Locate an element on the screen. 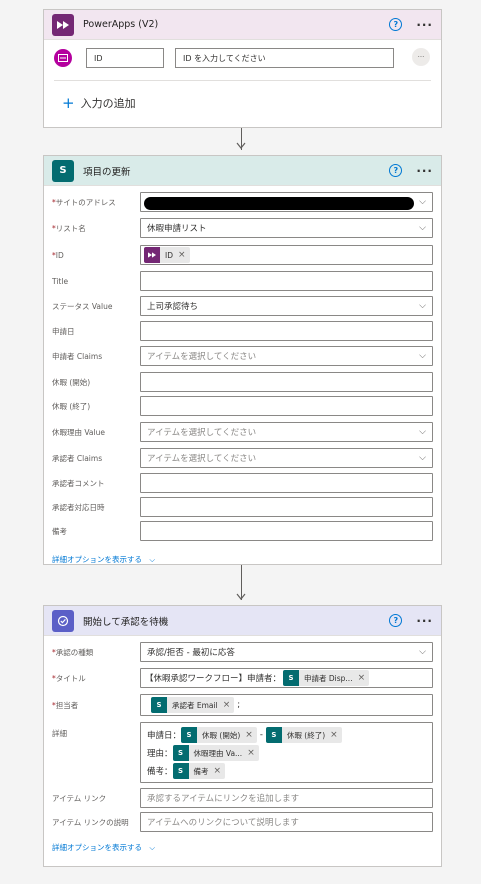  field-approver-claims: 承認者 Claims アイテムを選択してください ⌵ is located at coordinates (242, 458).